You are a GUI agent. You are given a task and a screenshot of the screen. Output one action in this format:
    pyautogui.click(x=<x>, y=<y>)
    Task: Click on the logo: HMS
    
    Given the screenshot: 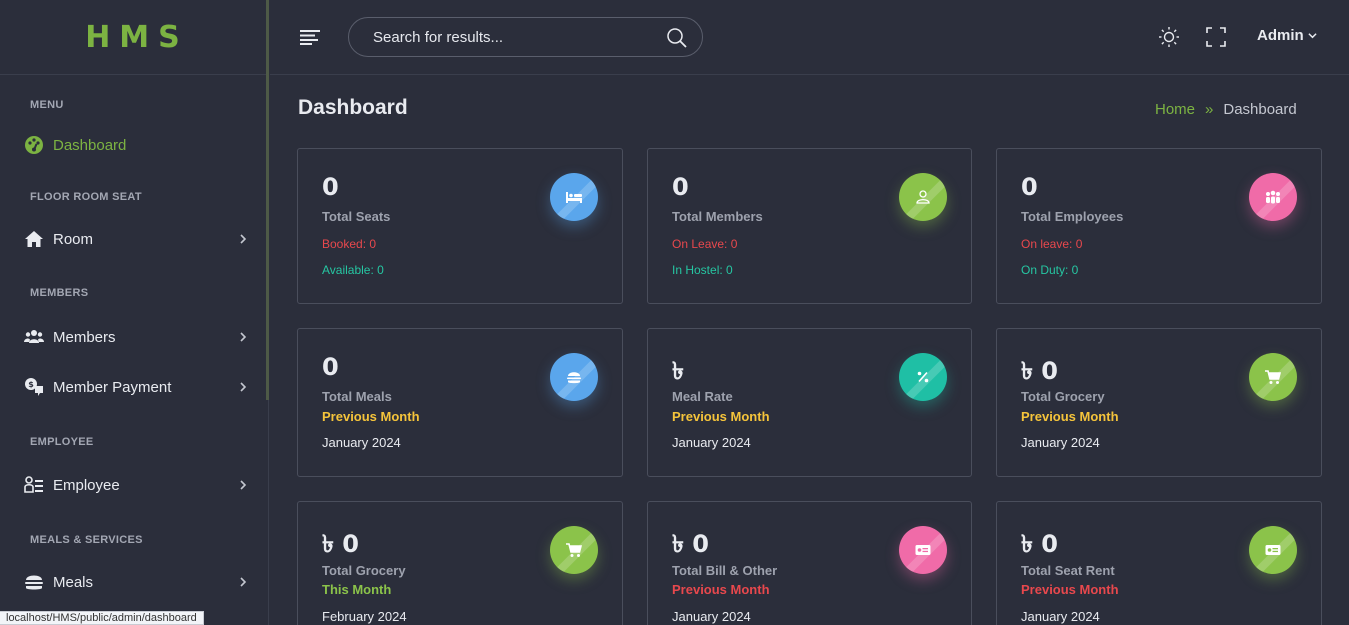 What is the action you would take?
    pyautogui.click(x=137, y=37)
    